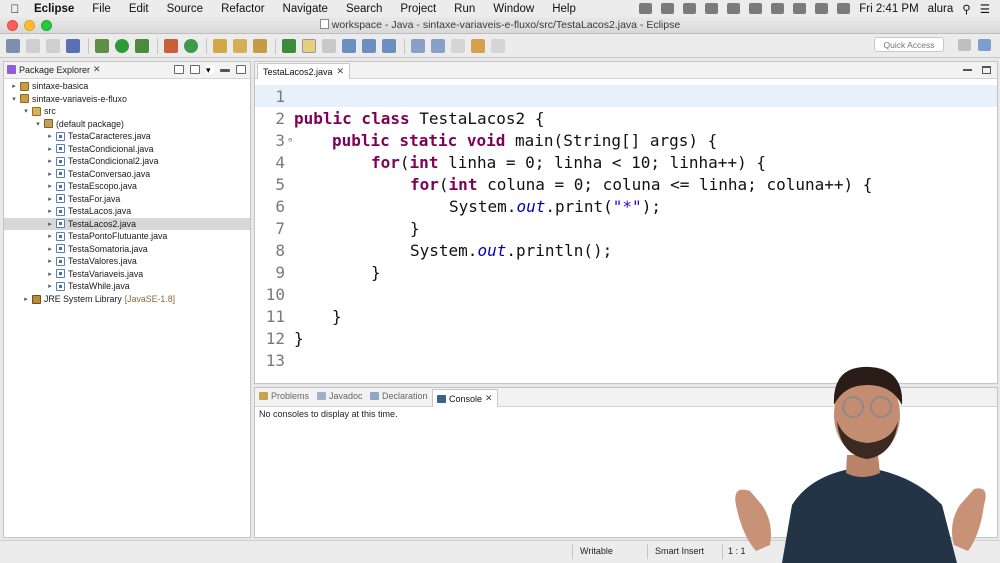 The height and width of the screenshot is (563, 1000). I want to click on tree-file: ▸ TestaSomatoria.java, so click(127, 249).